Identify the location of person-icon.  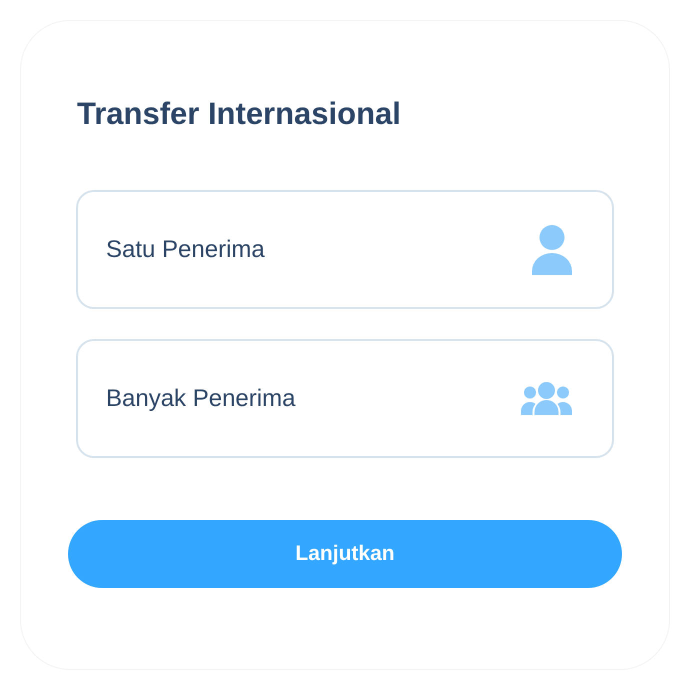
(552, 249).